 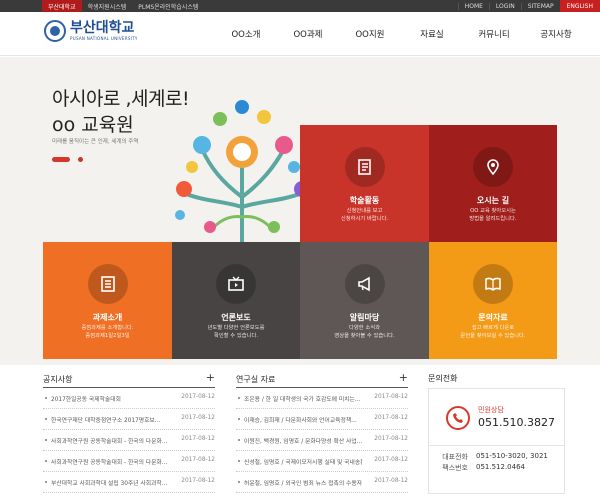 I want to click on list-item: 2017한일공동 국제학술대회 2017-08-12, so click(x=129, y=398).